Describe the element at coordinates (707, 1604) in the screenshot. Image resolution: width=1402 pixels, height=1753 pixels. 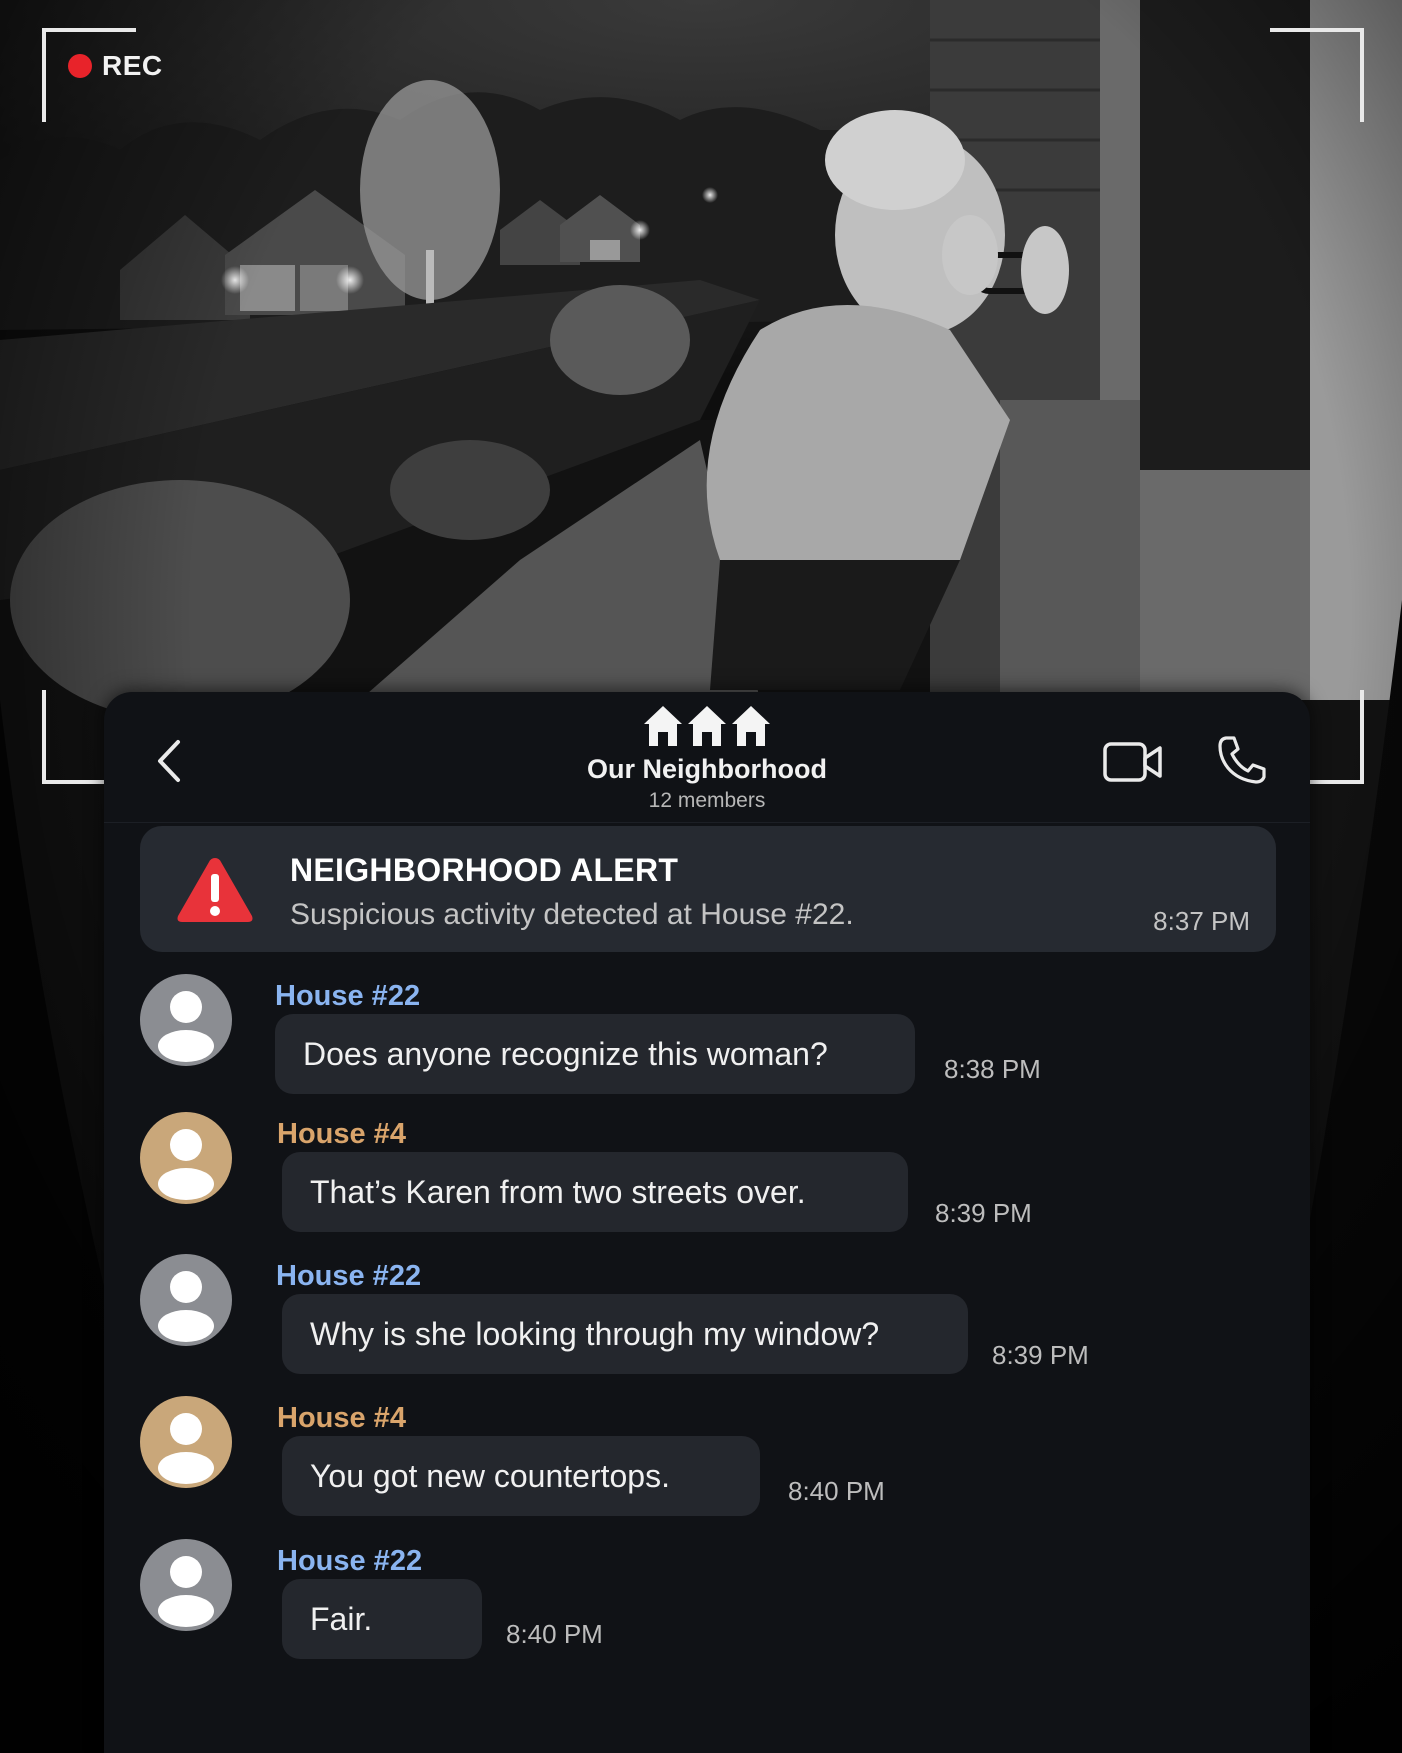
I see `message-row: House #22 Fair. 8:40 PM` at that location.